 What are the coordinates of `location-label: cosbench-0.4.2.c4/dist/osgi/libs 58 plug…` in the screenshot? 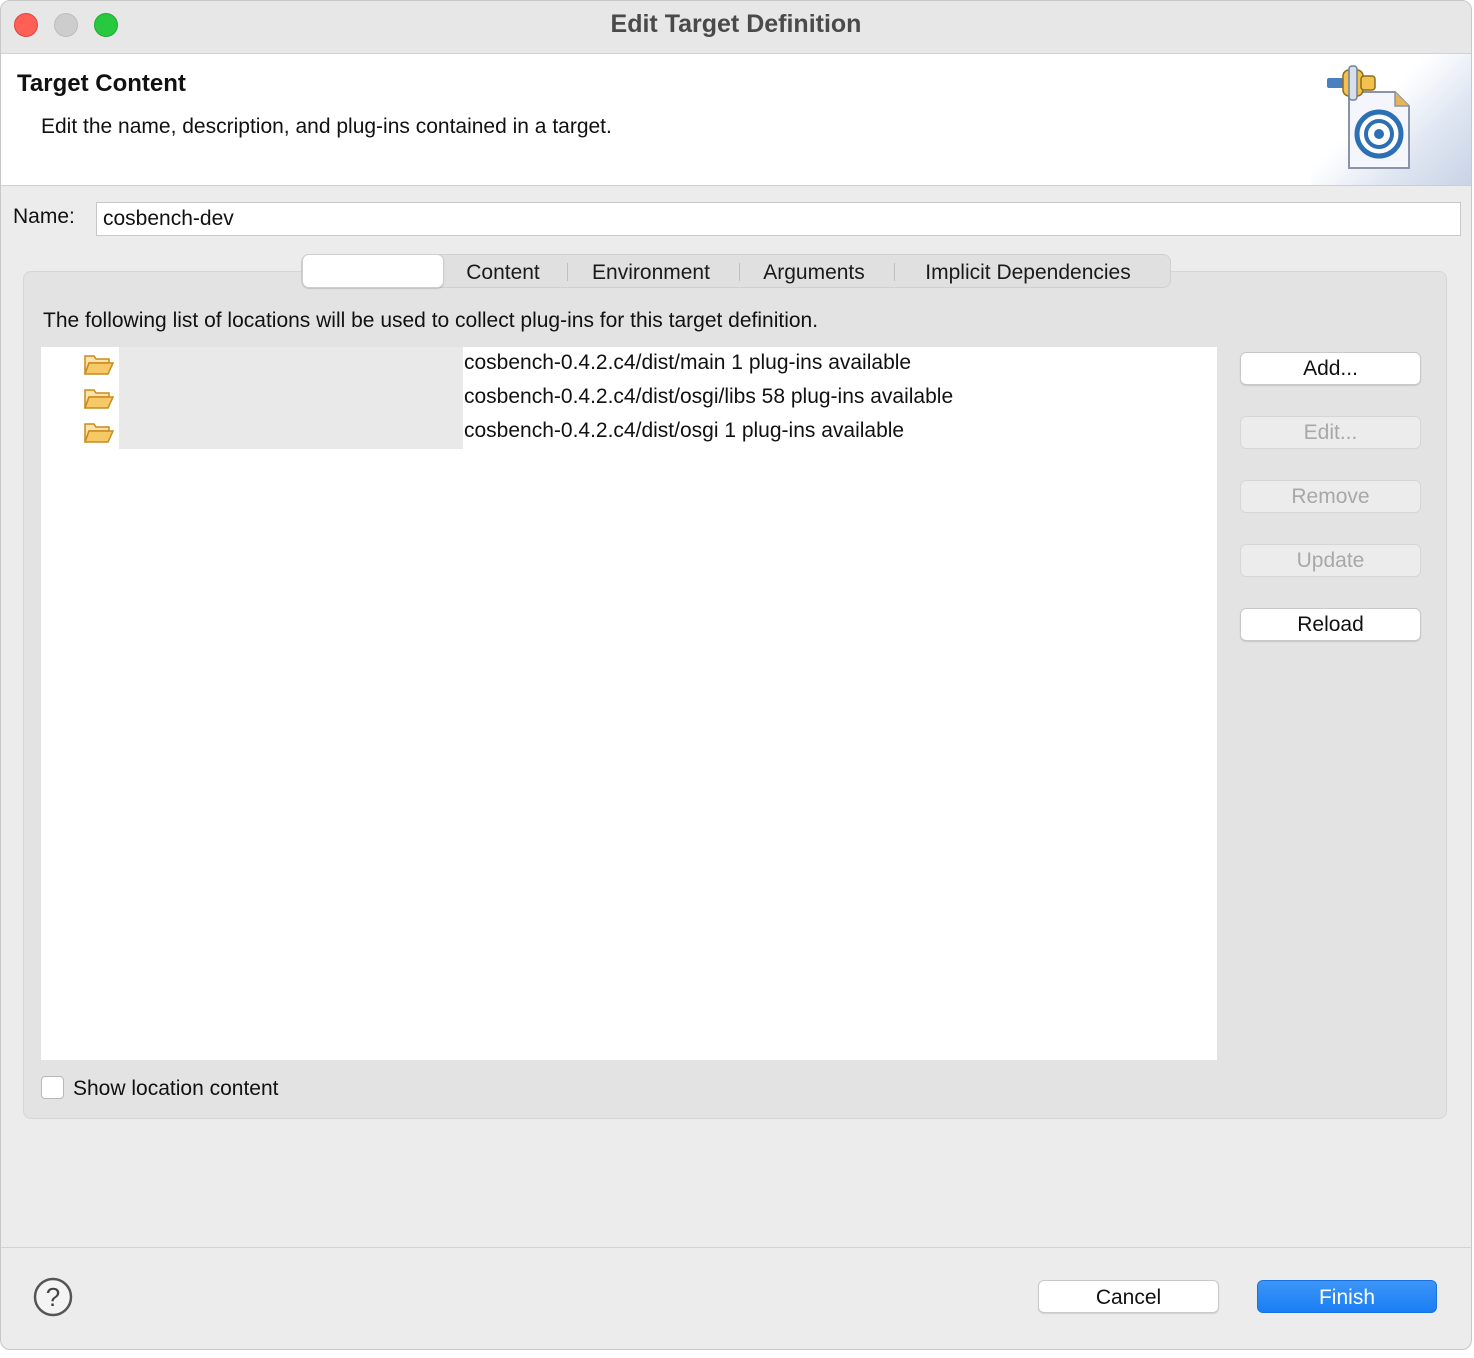 It's located at (709, 396).